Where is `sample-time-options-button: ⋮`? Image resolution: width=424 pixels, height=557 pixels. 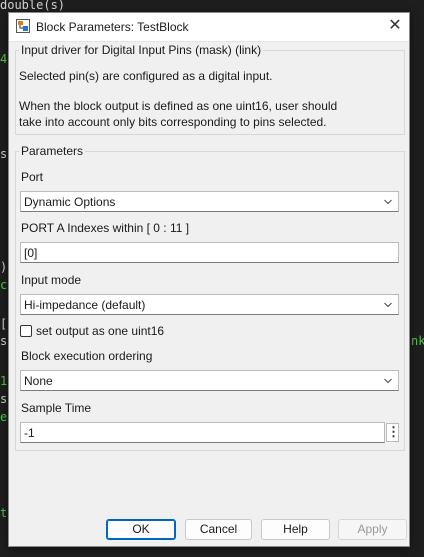
sample-time-options-button: ⋮ is located at coordinates (393, 432).